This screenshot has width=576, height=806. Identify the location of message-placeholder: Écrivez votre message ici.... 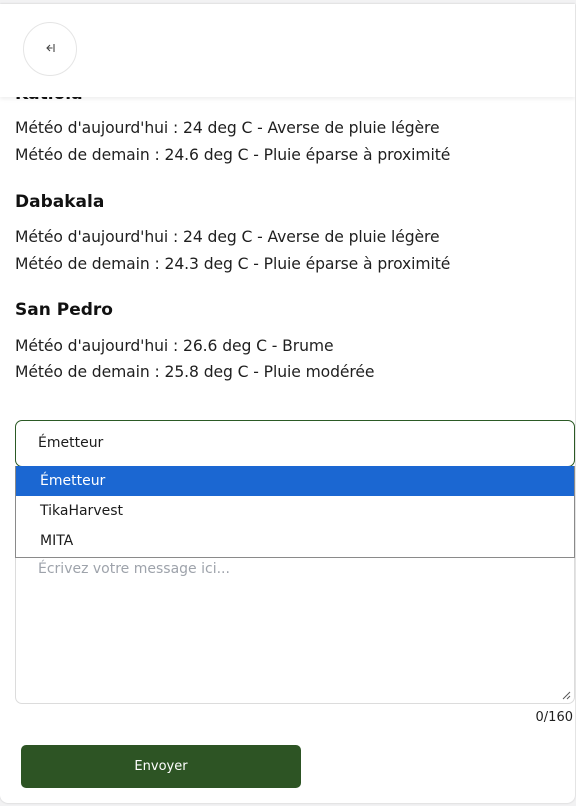
(134, 569).